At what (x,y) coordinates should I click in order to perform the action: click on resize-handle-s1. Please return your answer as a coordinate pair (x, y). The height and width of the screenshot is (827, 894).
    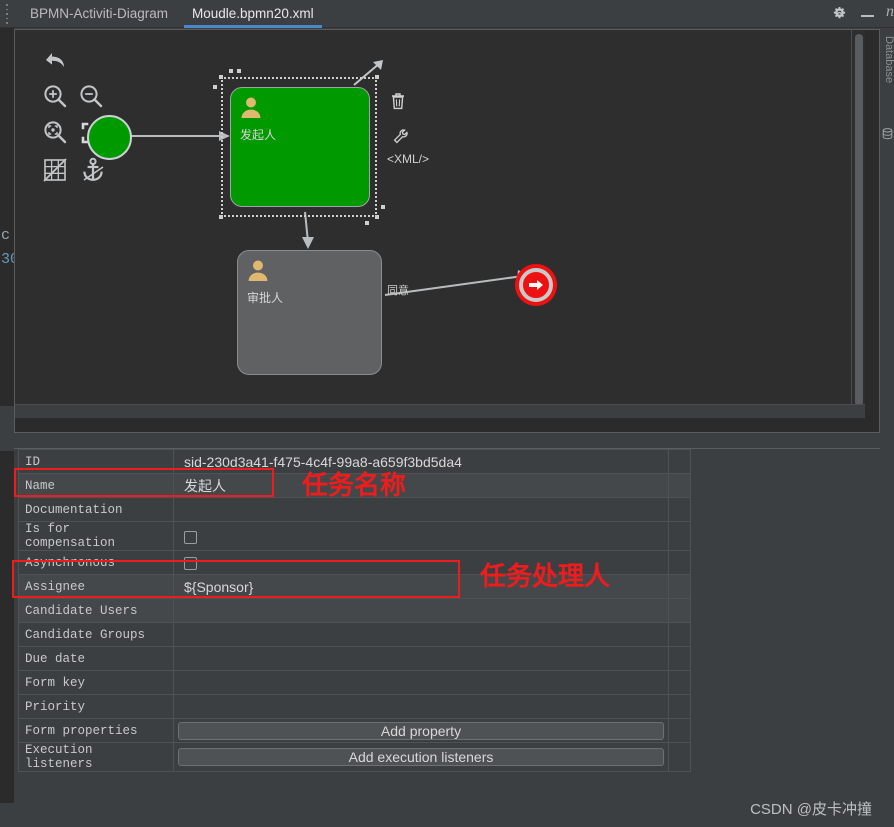
    Looking at the image, I should click on (367, 223).